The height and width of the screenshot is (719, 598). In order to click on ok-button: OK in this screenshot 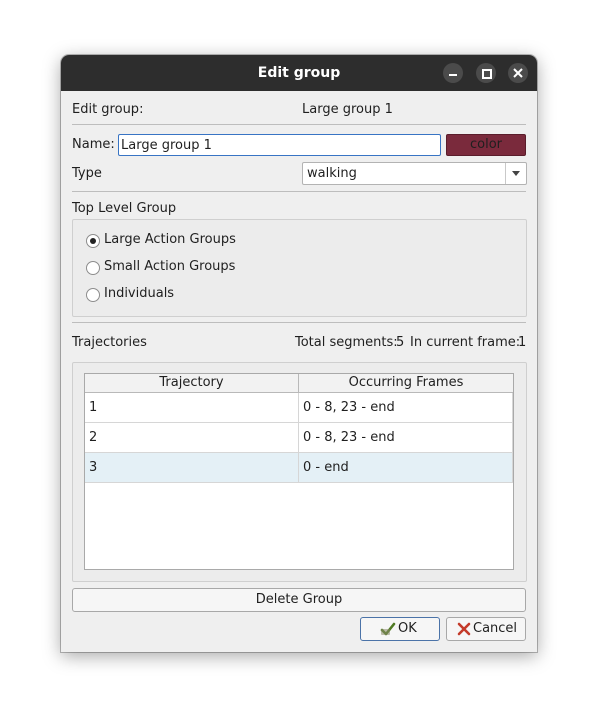, I will do `click(400, 629)`.